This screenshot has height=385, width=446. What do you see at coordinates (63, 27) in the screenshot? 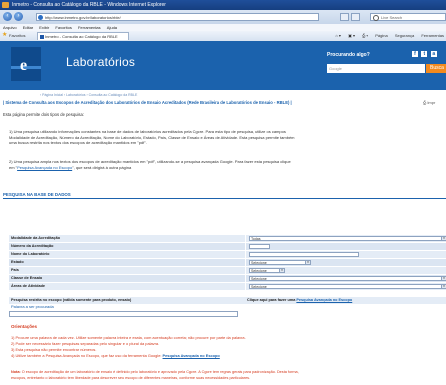
I see `menu-favoritos: Favoritos` at bounding box center [63, 27].